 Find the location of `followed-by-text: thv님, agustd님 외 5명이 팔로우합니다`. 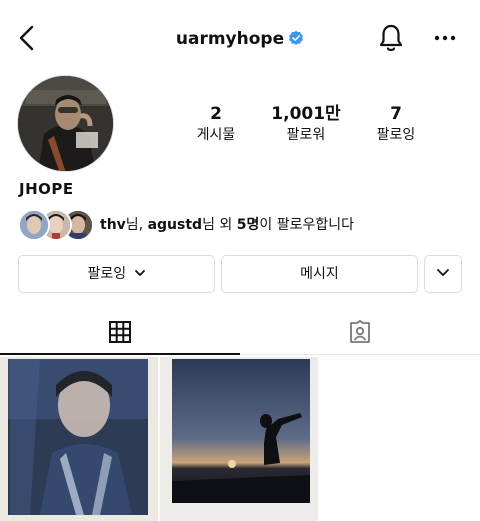

followed-by-text: thv님, agustd님 외 5명이 팔로우합니다 is located at coordinates (227, 225).